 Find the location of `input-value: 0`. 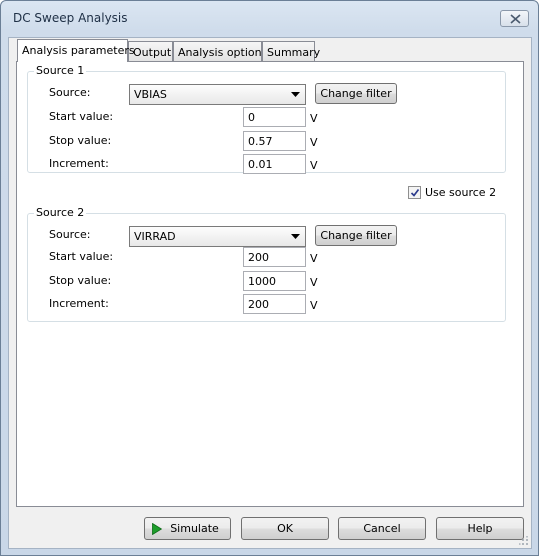

input-value: 0 is located at coordinates (251, 117).